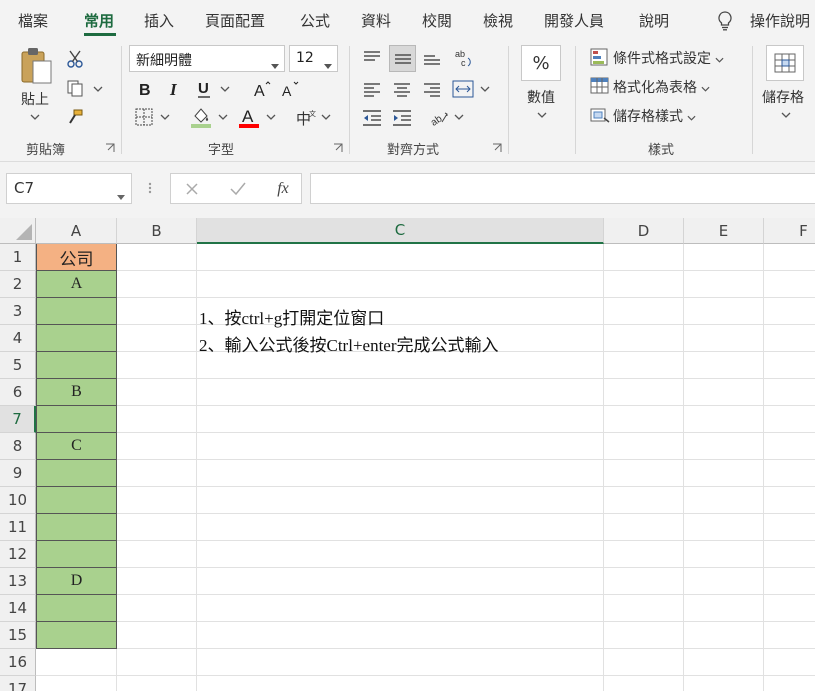 The image size is (815, 691). I want to click on orientation-dropdown-chevron-icon, so click(459, 117).